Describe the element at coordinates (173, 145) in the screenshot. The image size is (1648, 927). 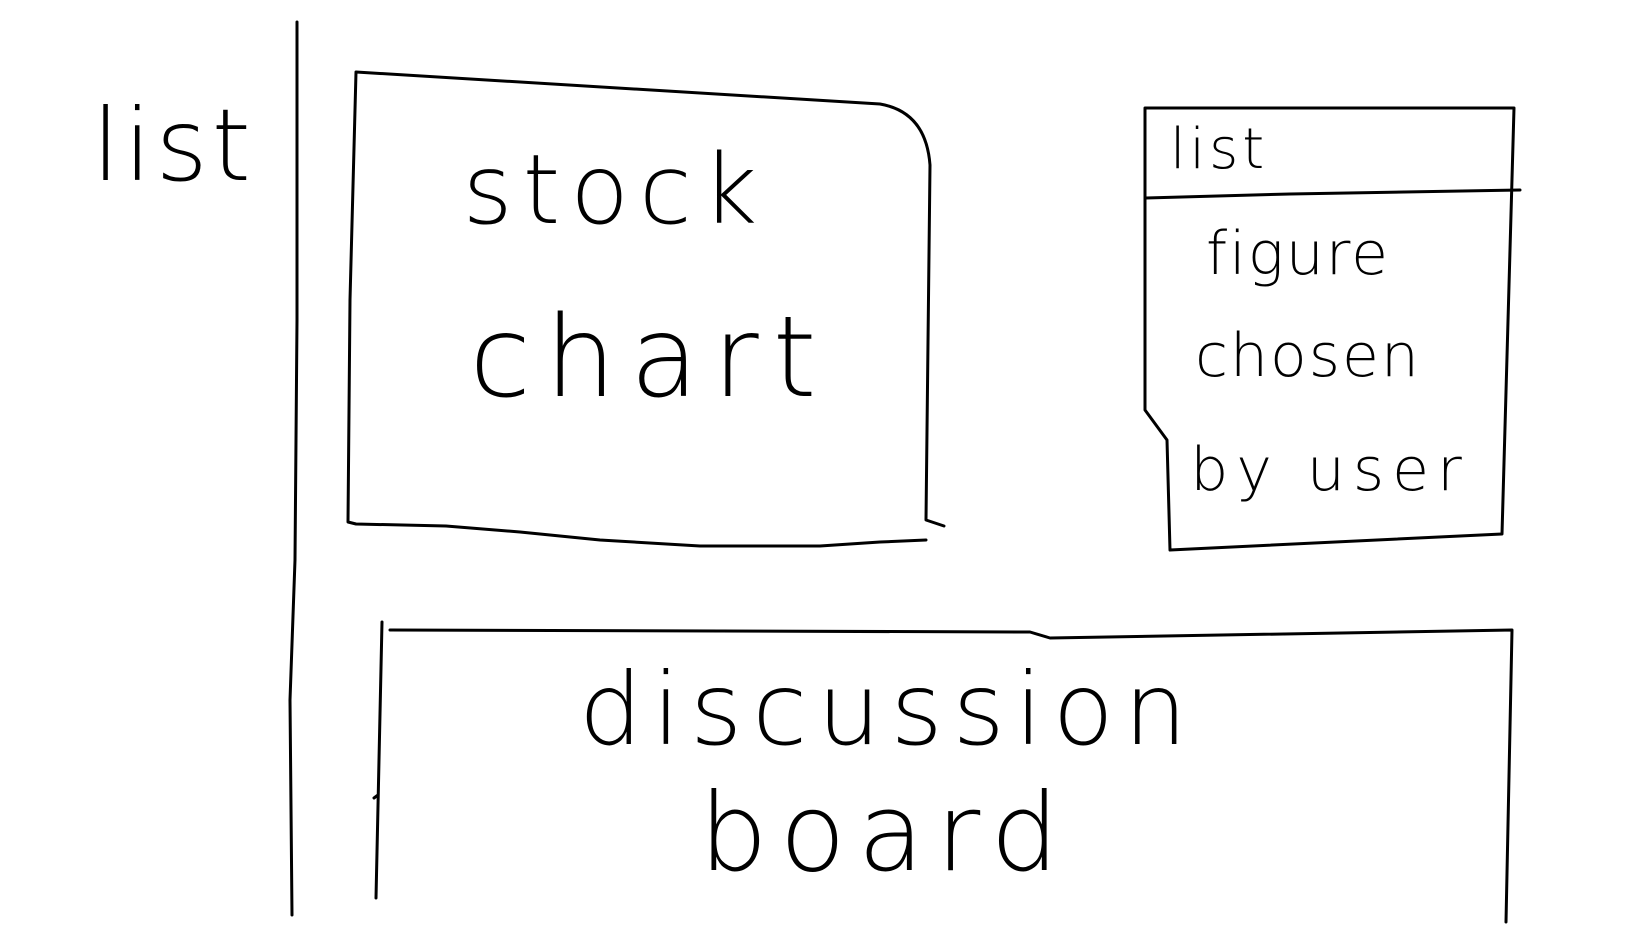
I see `sidebar-list-label: list` at that location.